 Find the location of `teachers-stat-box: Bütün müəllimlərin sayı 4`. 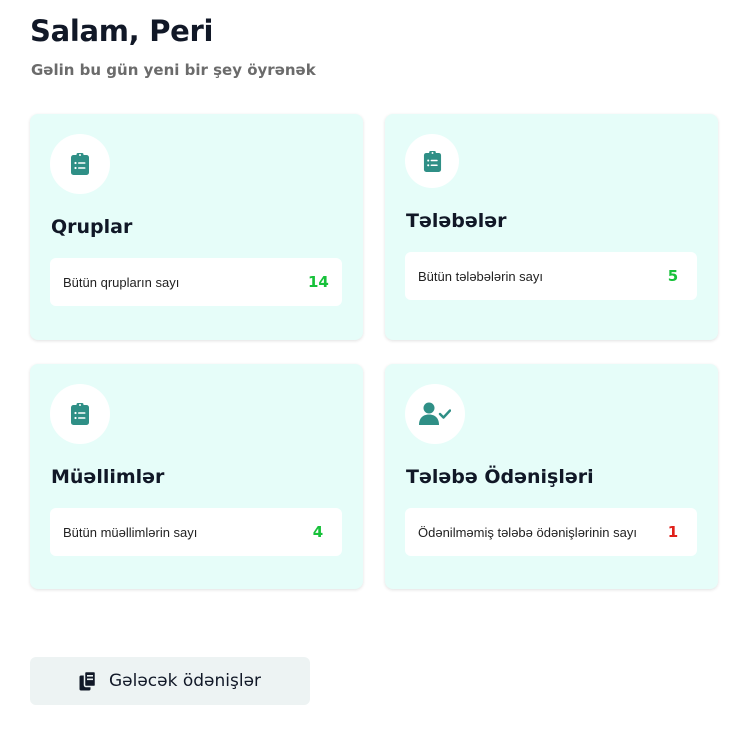

teachers-stat-box: Bütün müəllimlərin sayı 4 is located at coordinates (196, 532).